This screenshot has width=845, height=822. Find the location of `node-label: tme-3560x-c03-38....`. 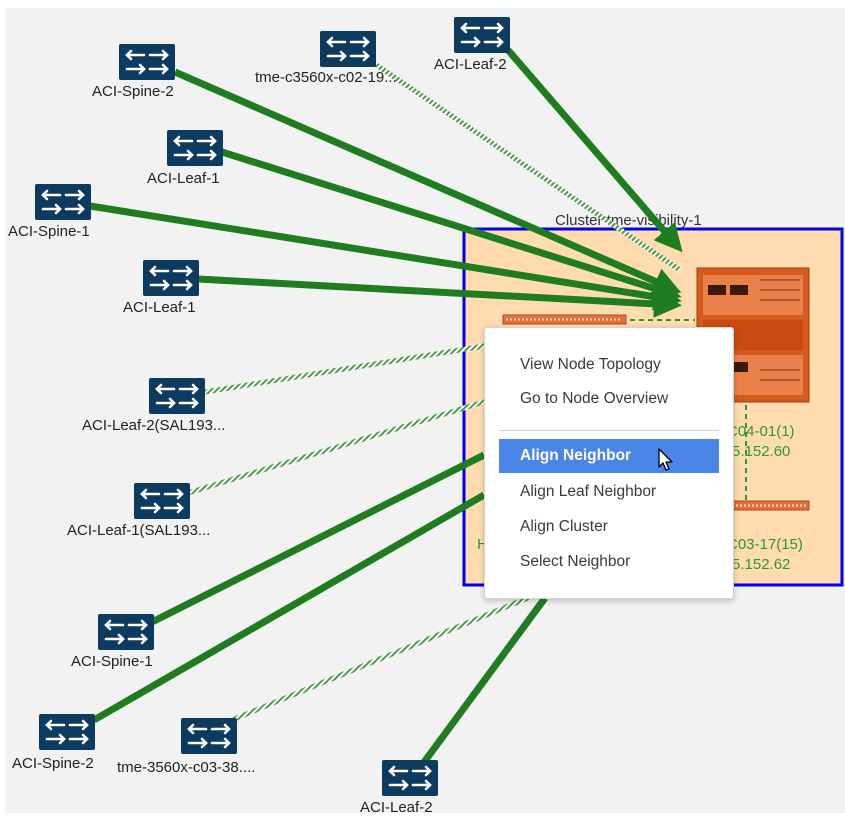

node-label: tme-3560x-c03-38.... is located at coordinates (186, 767).